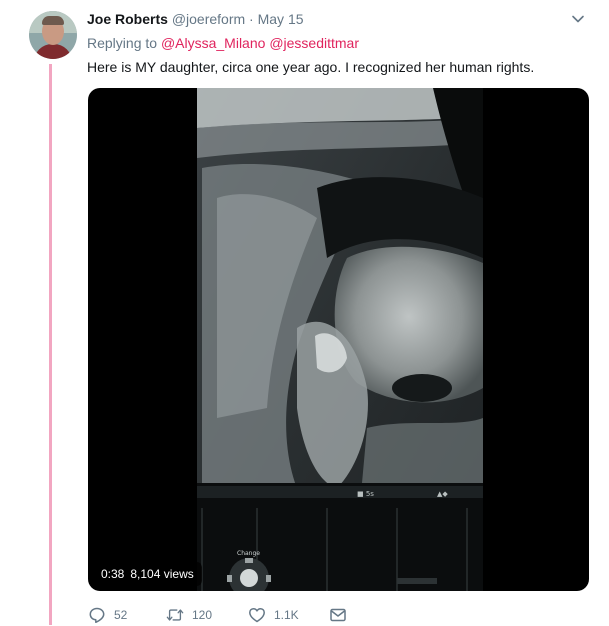  Describe the element at coordinates (578, 19) in the screenshot. I see `chevron-down-icon` at that location.